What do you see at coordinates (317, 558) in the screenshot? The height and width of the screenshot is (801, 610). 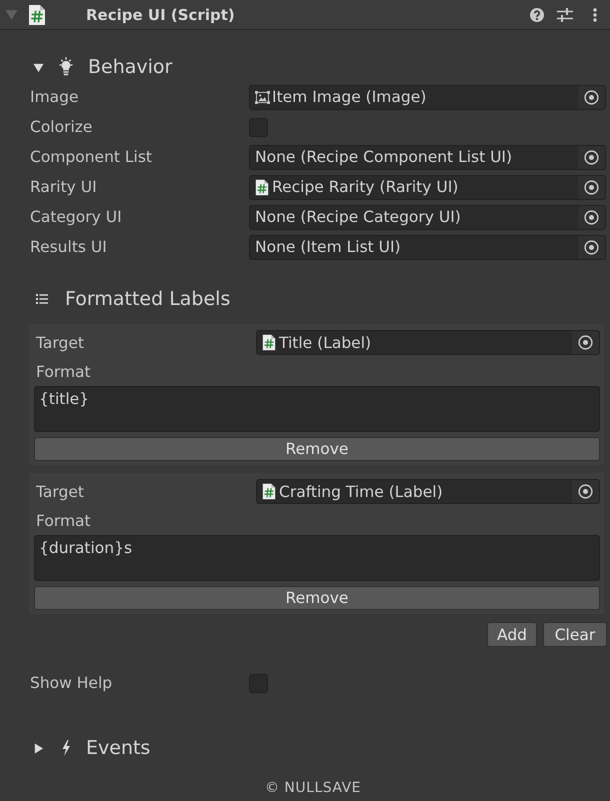 I see `format-text-area: {duration}s` at bounding box center [317, 558].